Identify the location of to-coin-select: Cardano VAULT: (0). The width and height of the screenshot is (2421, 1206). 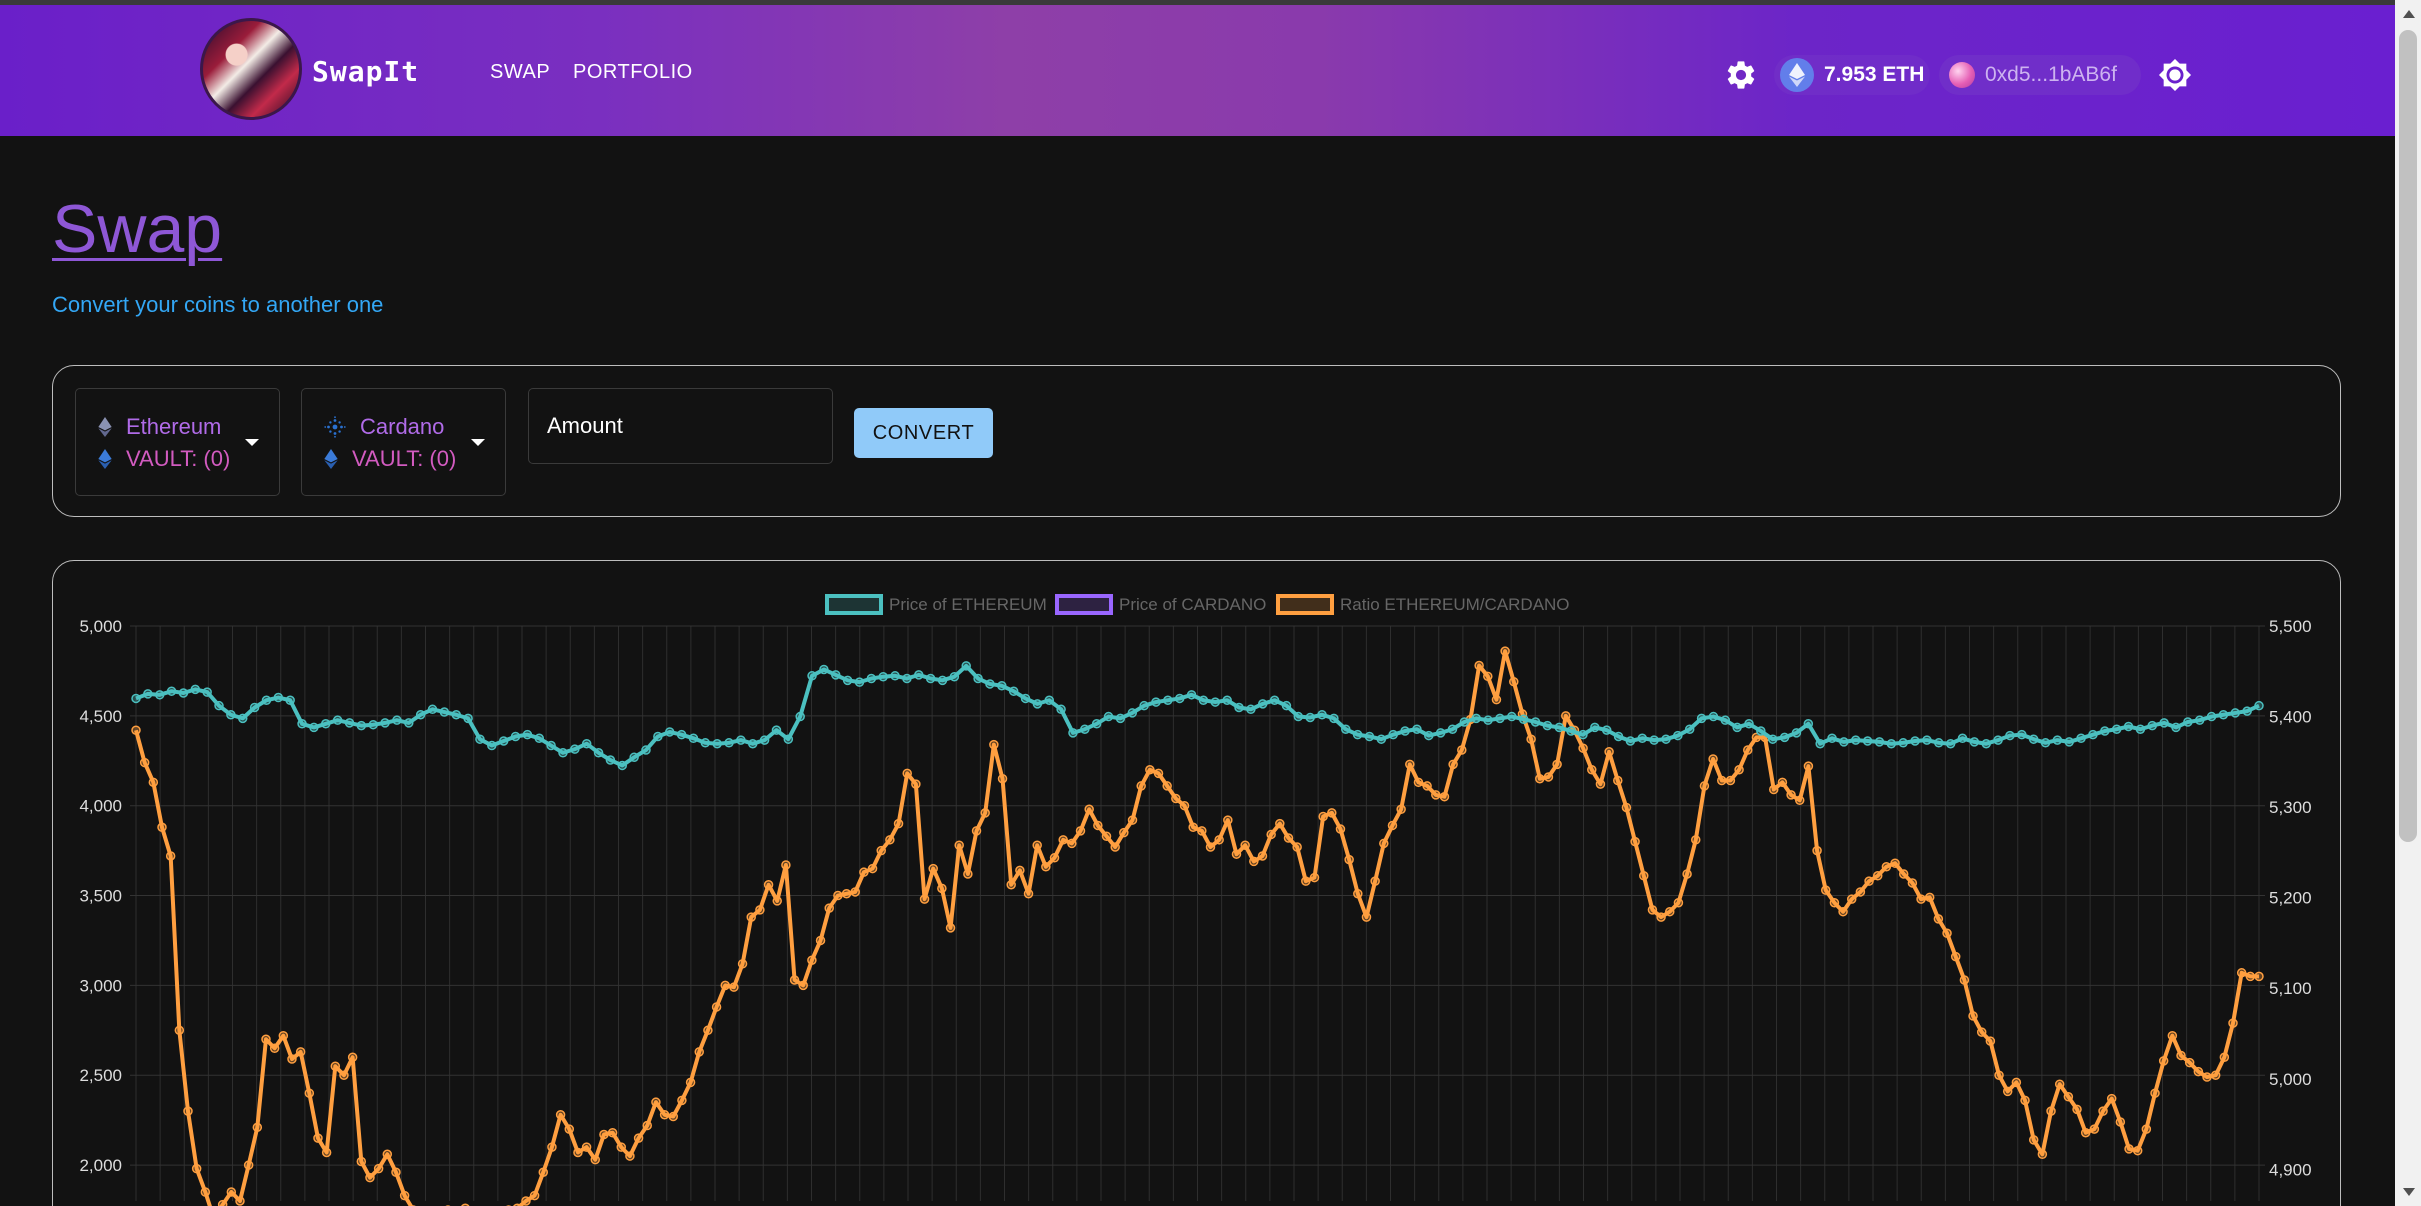
(403, 442).